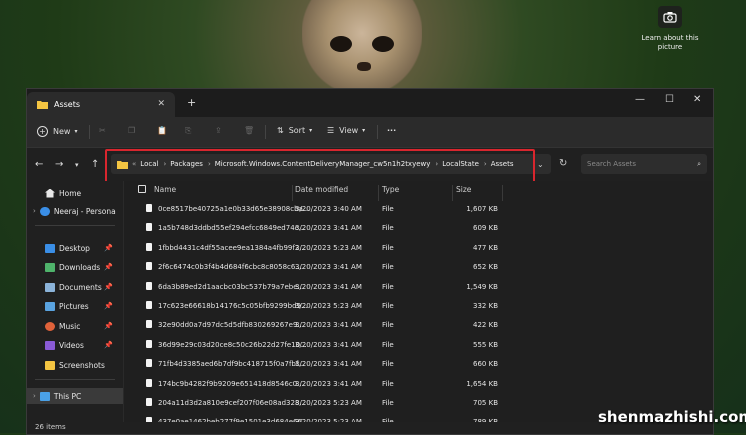  I want to click on back-arrow-icon: ←, so click(39, 164).